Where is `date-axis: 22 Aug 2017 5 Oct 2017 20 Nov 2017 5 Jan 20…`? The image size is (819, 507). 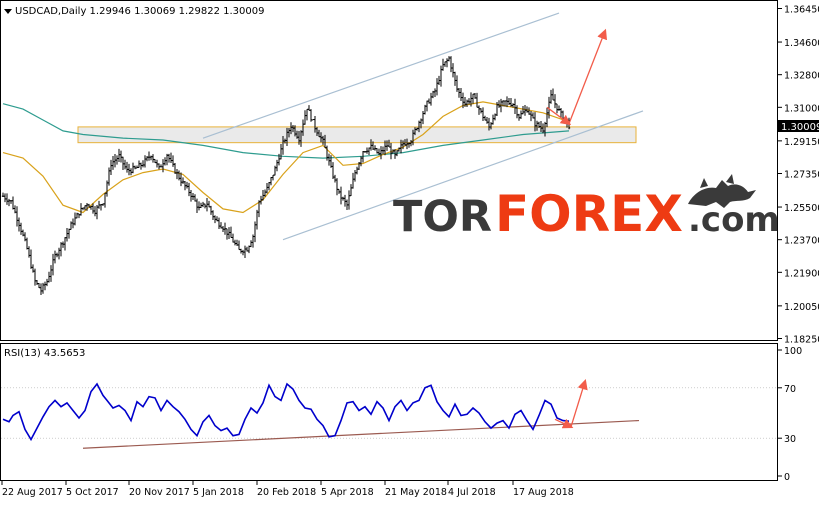
date-axis: 22 Aug 2017 5 Oct 2017 20 Nov 2017 5 Jan 20… is located at coordinates (287, 489).